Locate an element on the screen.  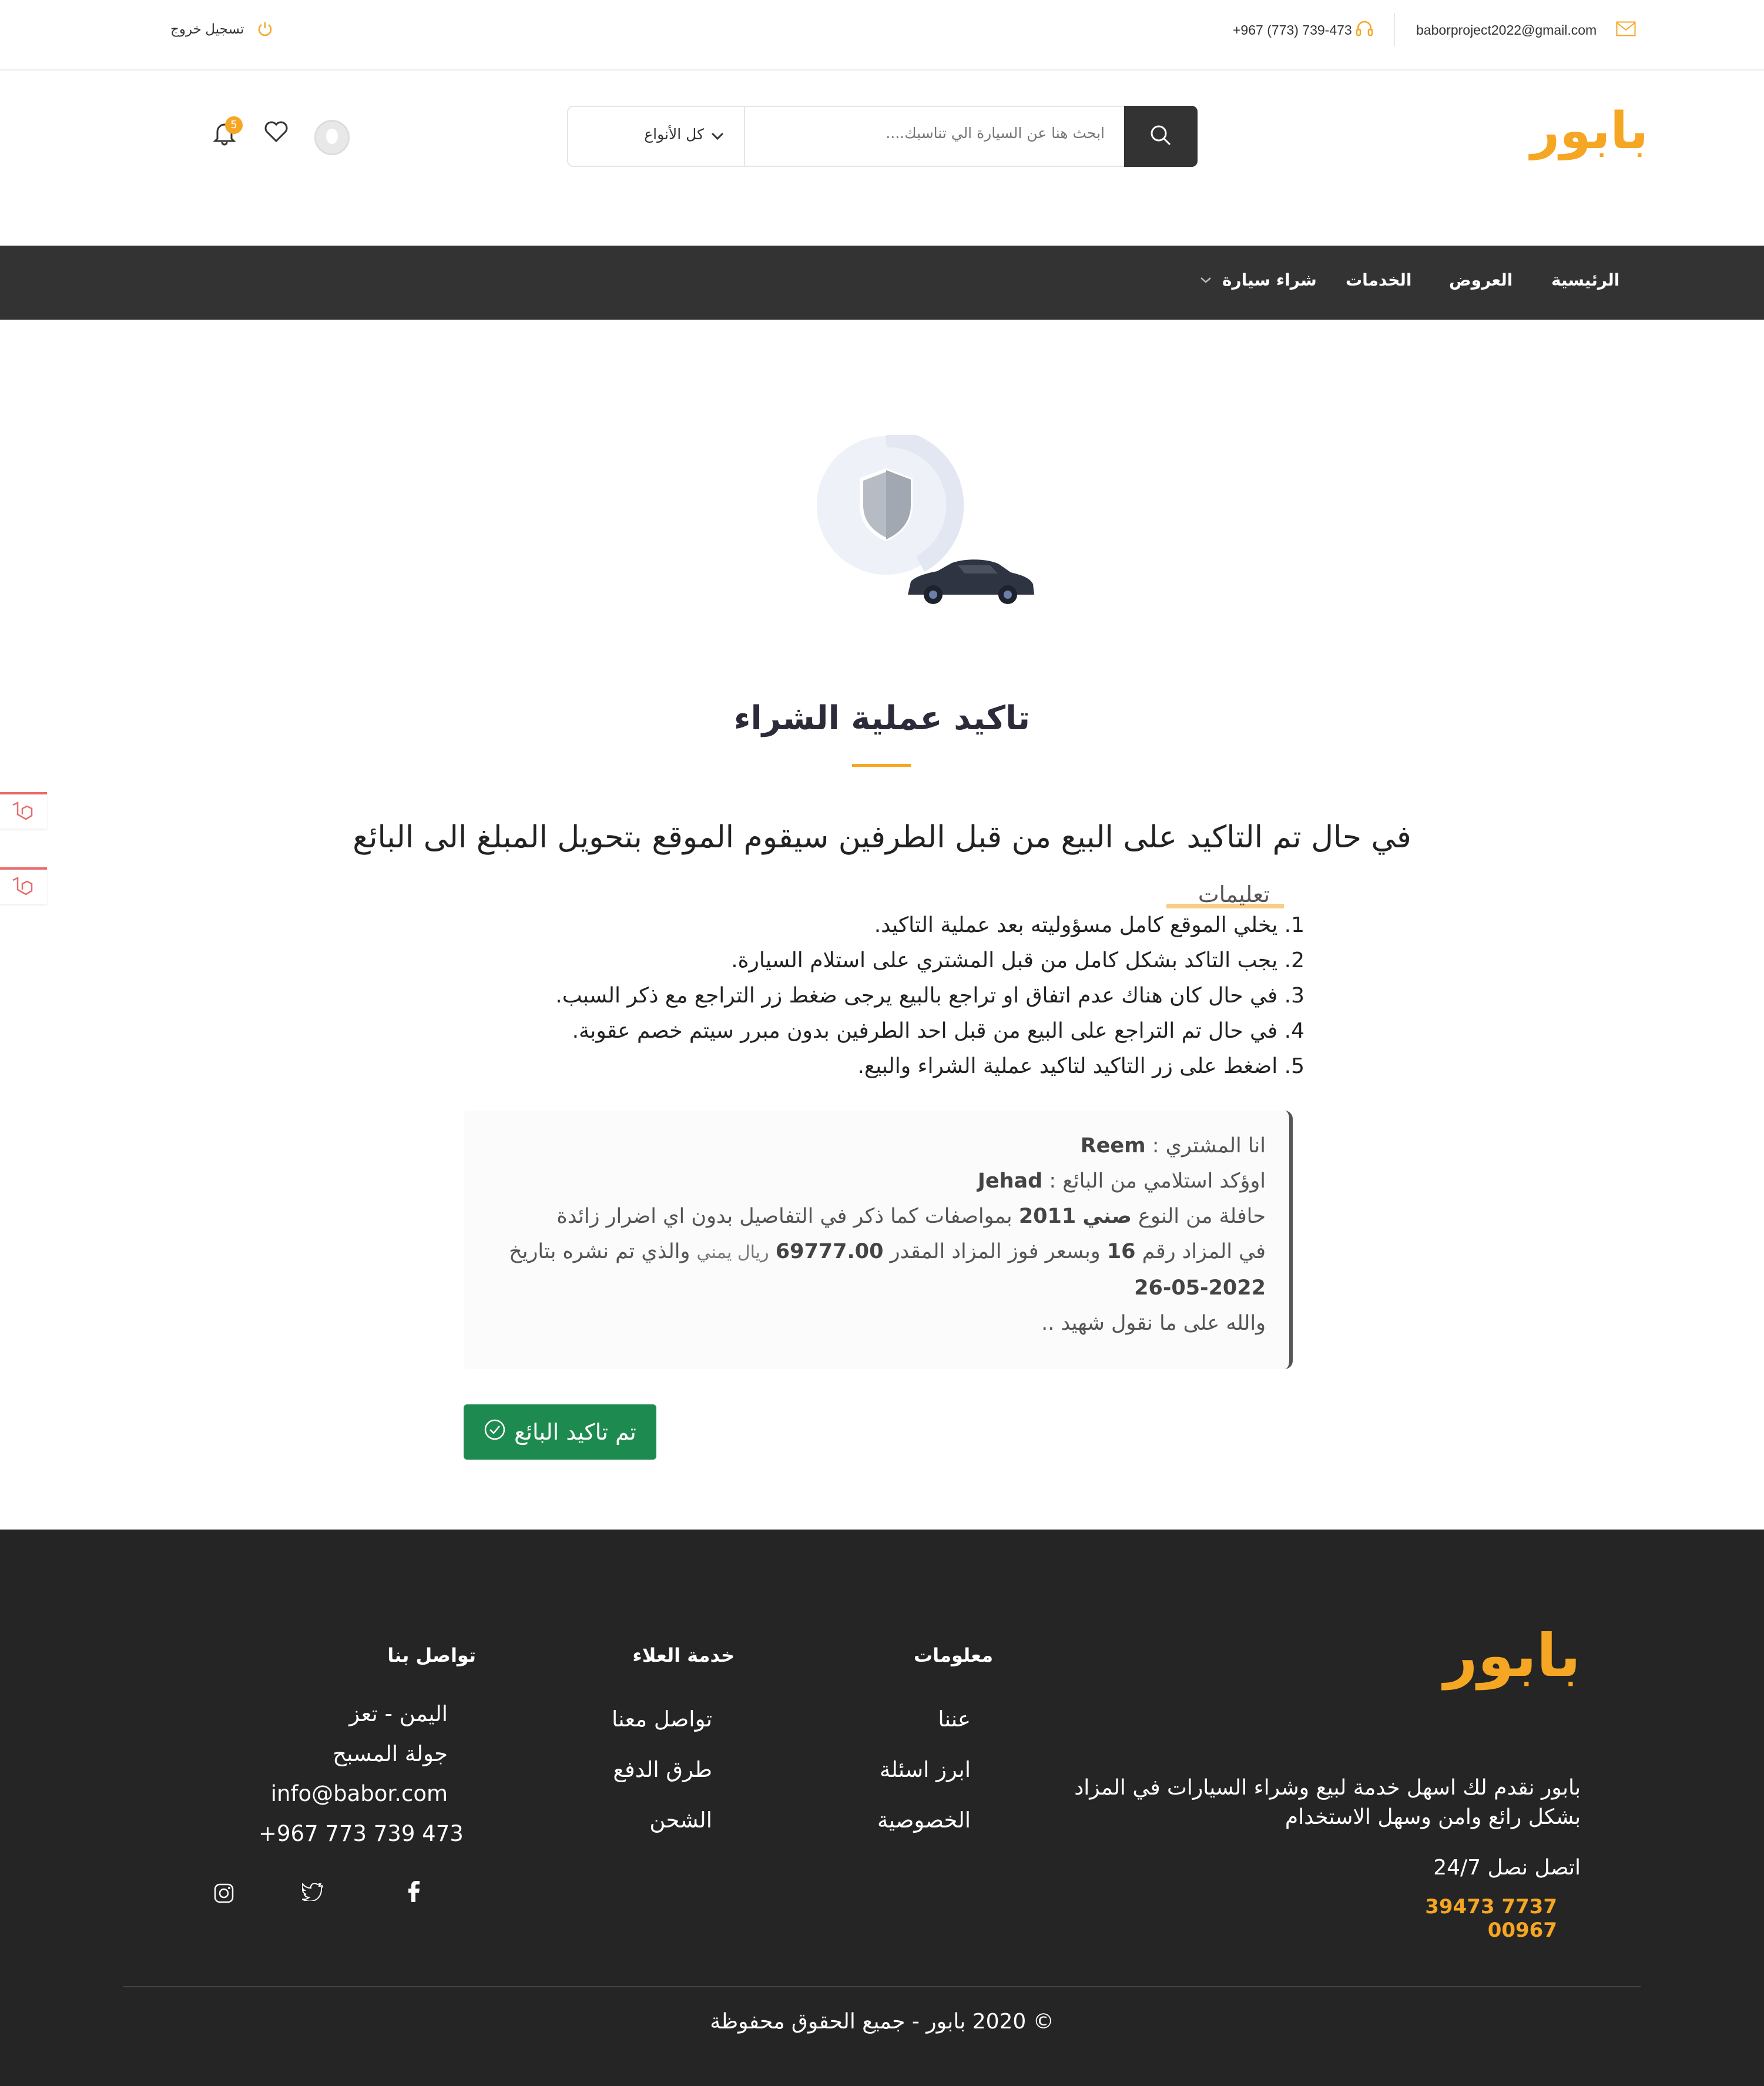
nav-item-services: الخدمات is located at coordinates (1378, 280).